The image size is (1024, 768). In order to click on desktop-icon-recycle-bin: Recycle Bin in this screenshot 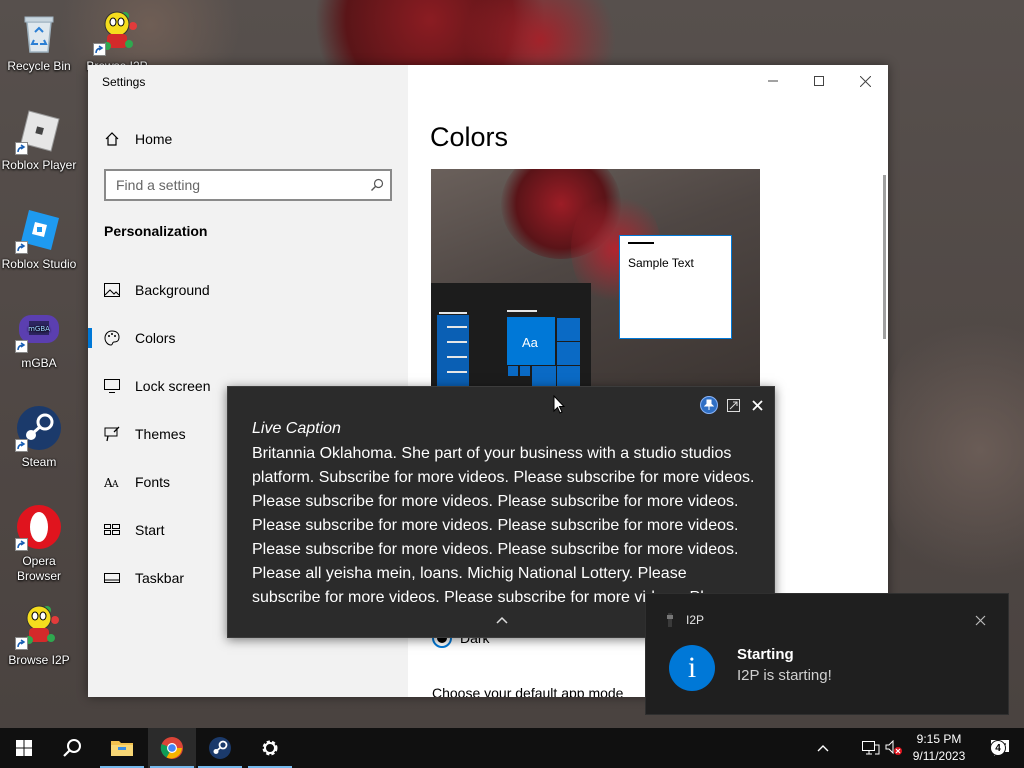, I will do `click(39, 41)`.